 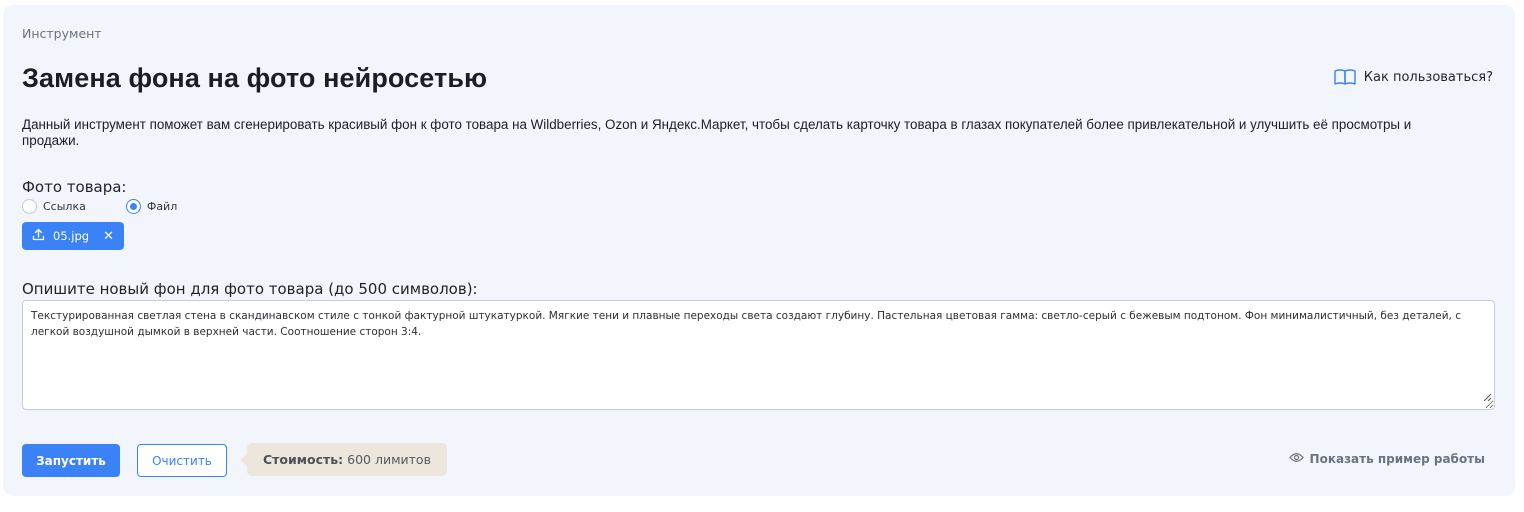 I want to click on uploaded-file-chip: 05.jpg ✕, so click(x=73, y=236).